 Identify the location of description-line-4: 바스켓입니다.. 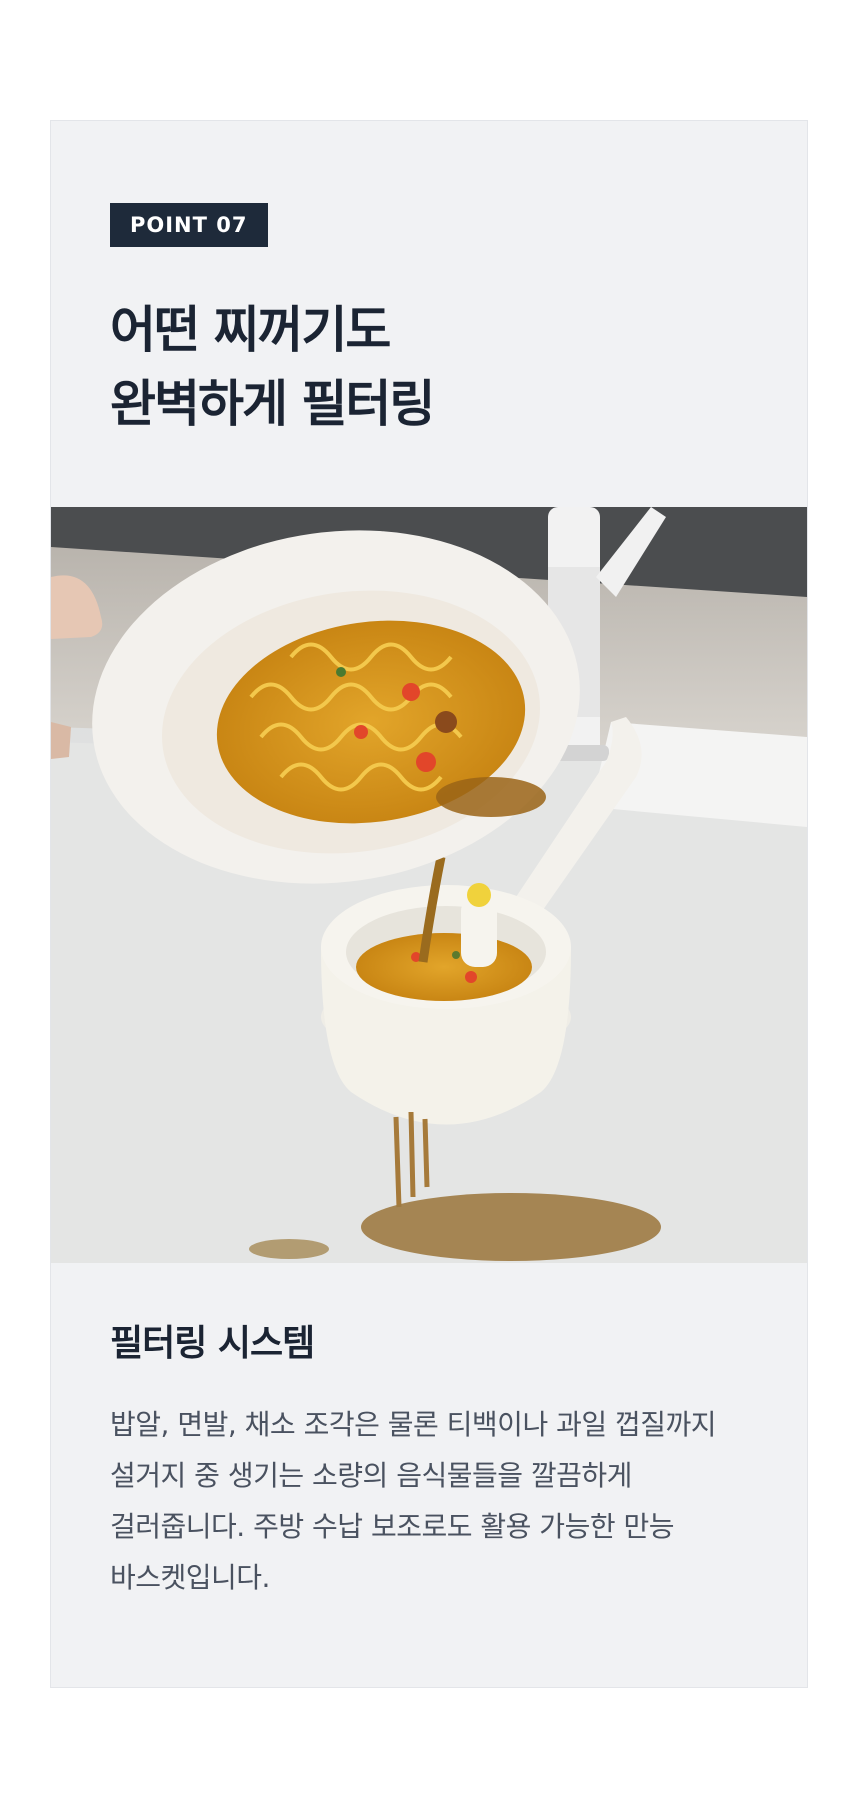
(190, 1577).